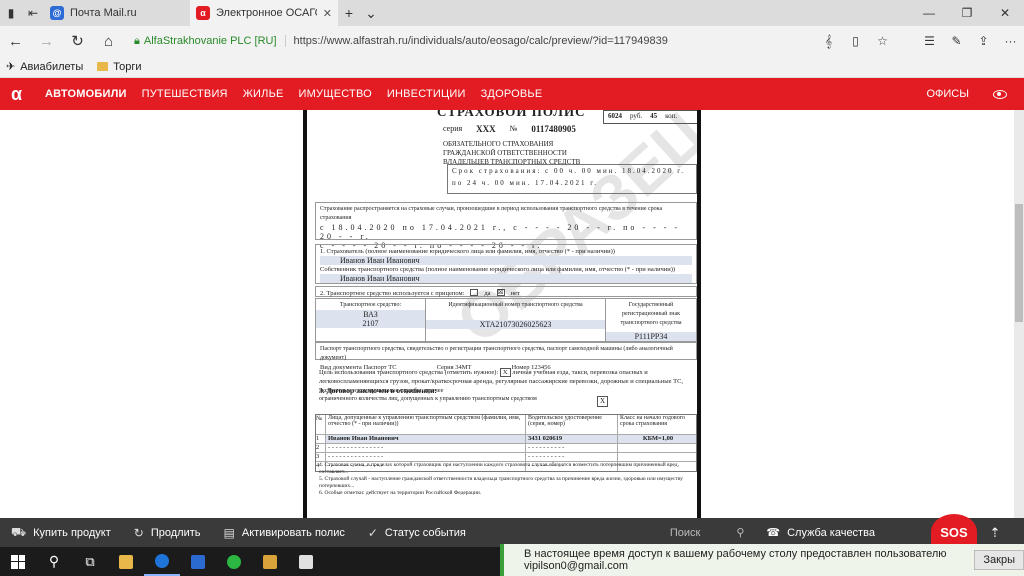 This screenshot has height=576, width=1024. What do you see at coordinates (831, 532) in the screenshot?
I see `quality-service-label: Служба качества` at bounding box center [831, 532].